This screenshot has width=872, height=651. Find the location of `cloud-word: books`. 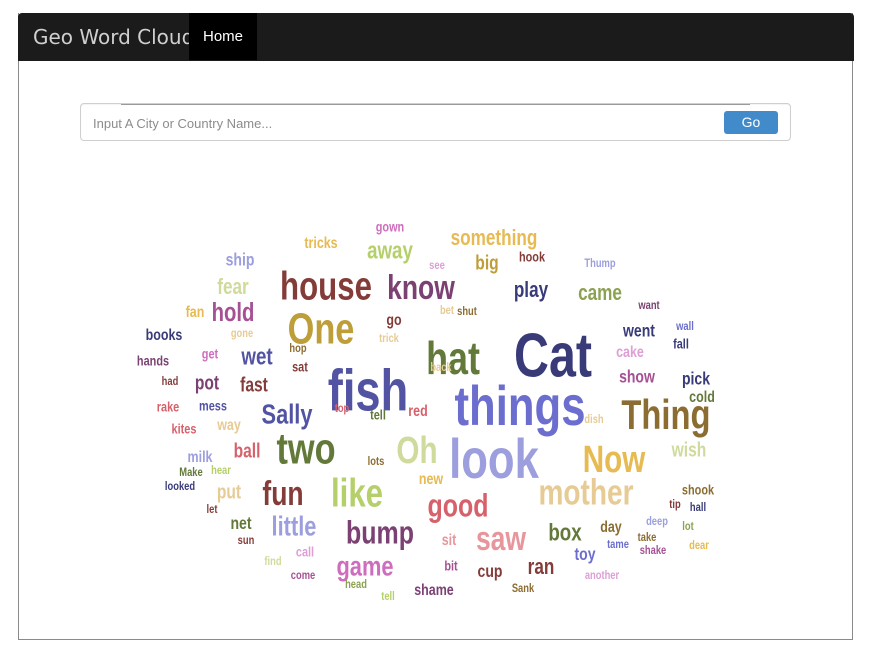

cloud-word: books is located at coordinates (164, 336).